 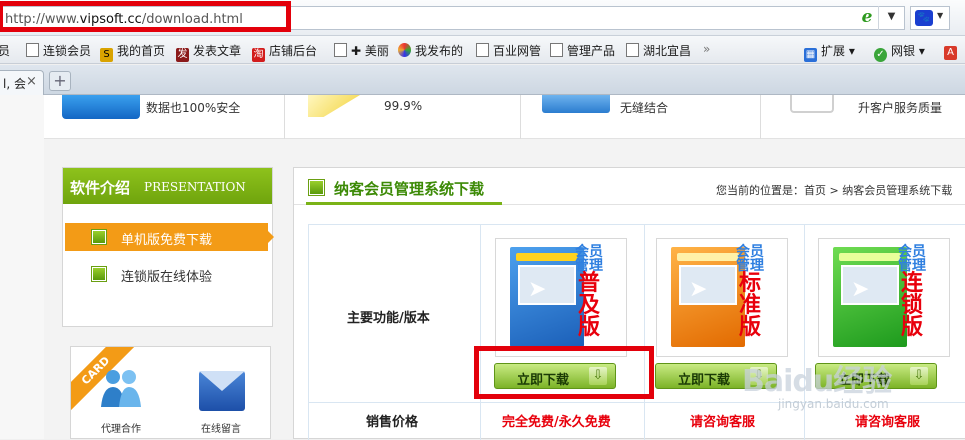 I want to click on url-highlight-box, so click(x=145, y=16).